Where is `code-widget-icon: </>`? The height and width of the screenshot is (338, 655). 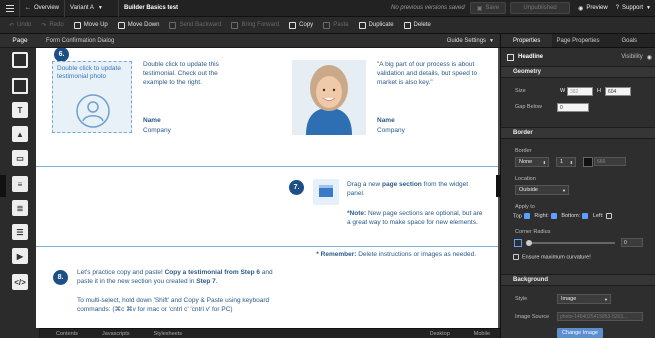
code-widget-icon: </> is located at coordinates (20, 282).